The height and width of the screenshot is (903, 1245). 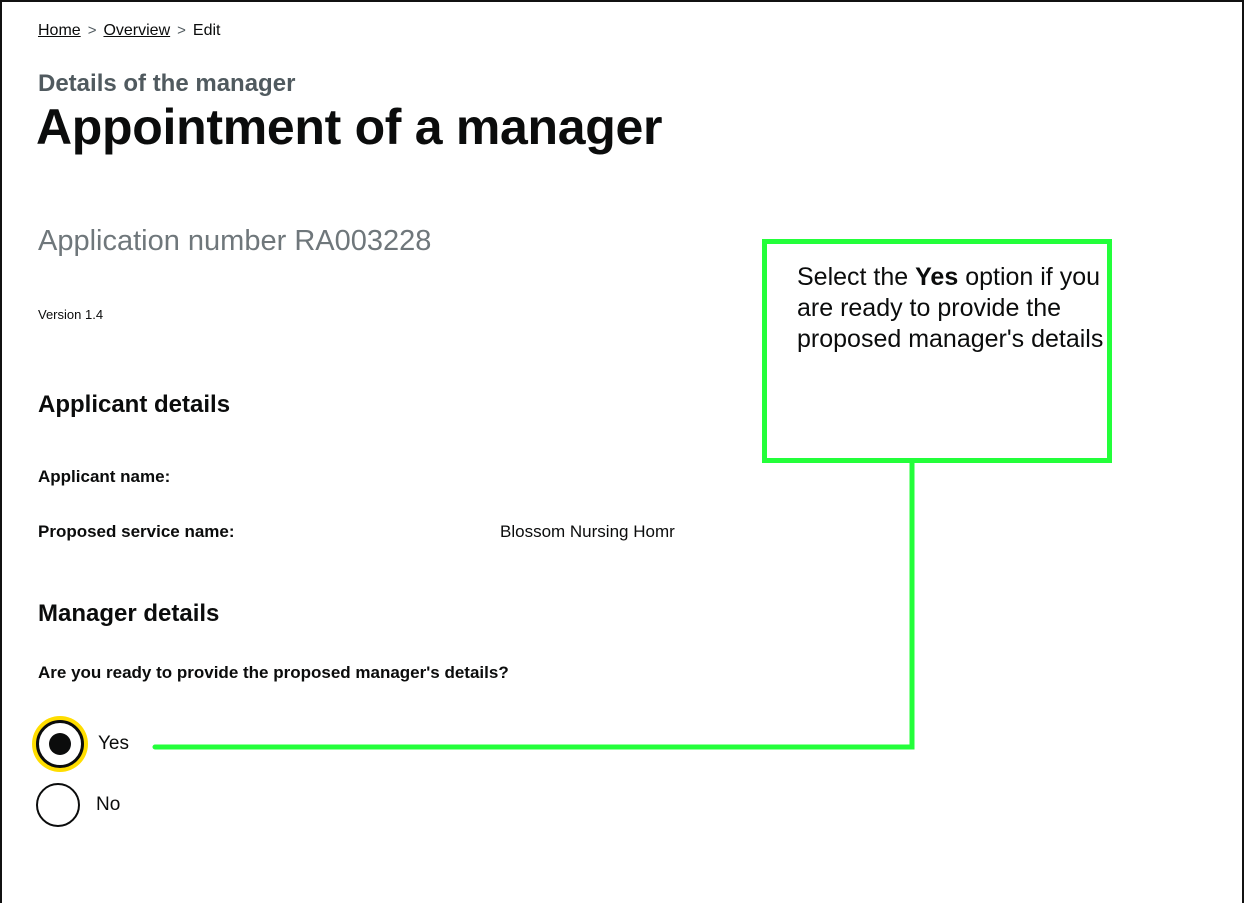 I want to click on callout-text-before: Select the, so click(x=856, y=277).